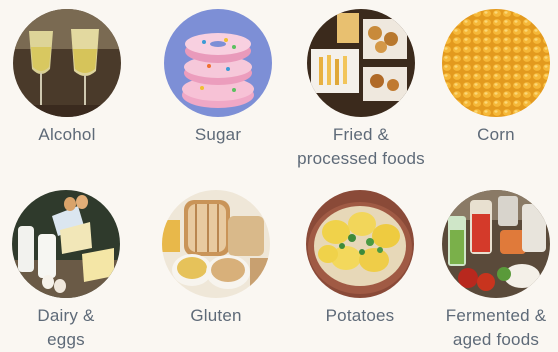 The height and width of the screenshot is (352, 558). Describe the element at coordinates (496, 339) in the screenshot. I see `food-label-line: aged foods` at that location.